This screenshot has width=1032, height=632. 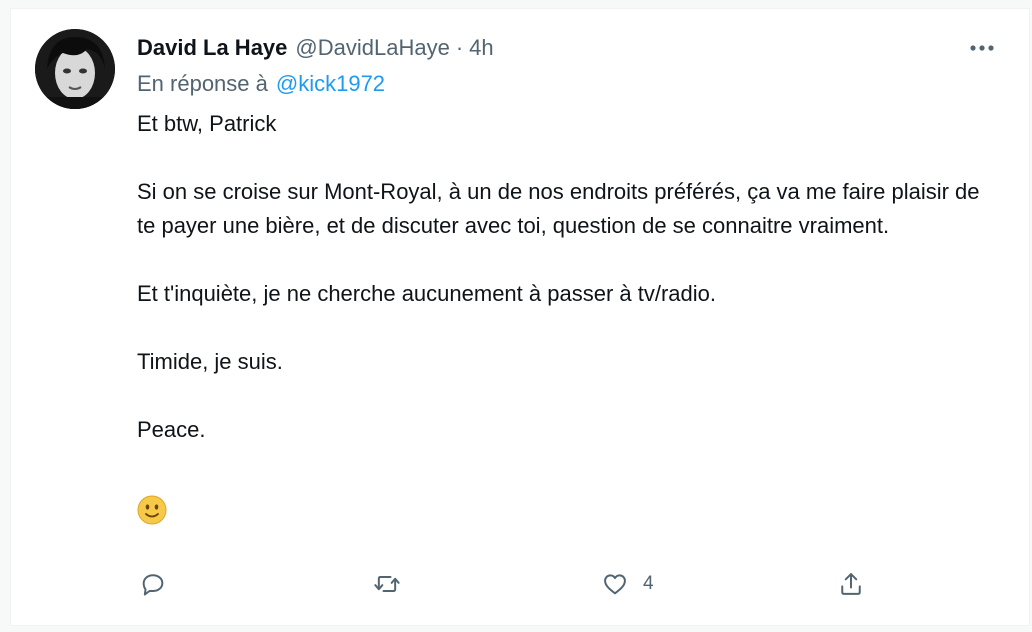 What do you see at coordinates (210, 361) in the screenshot?
I see `tweet-paragraph: Timide, je suis.` at bounding box center [210, 361].